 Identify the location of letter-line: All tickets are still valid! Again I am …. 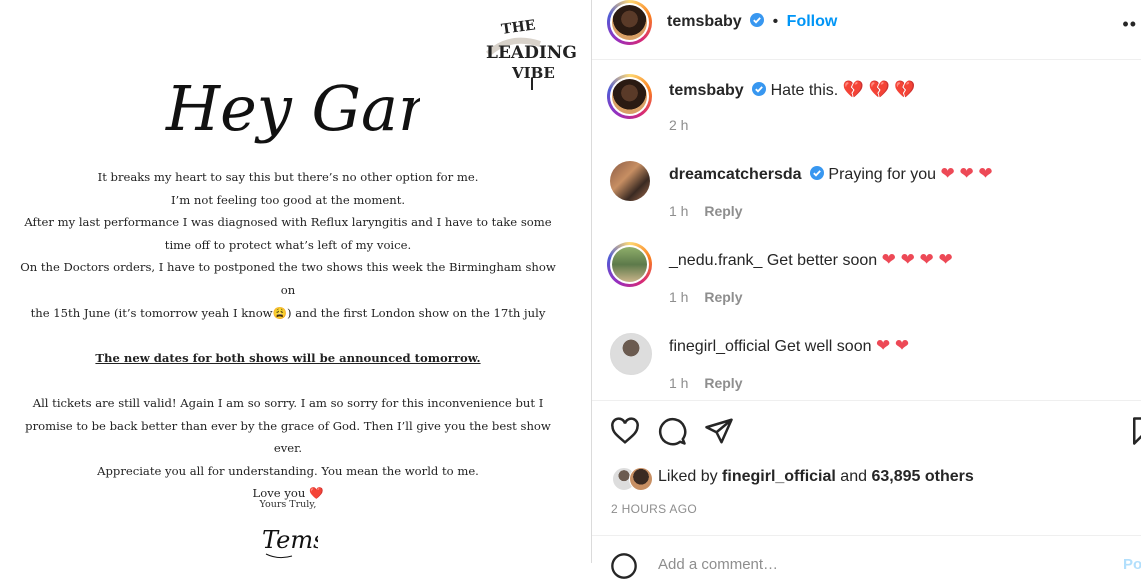
(288, 402).